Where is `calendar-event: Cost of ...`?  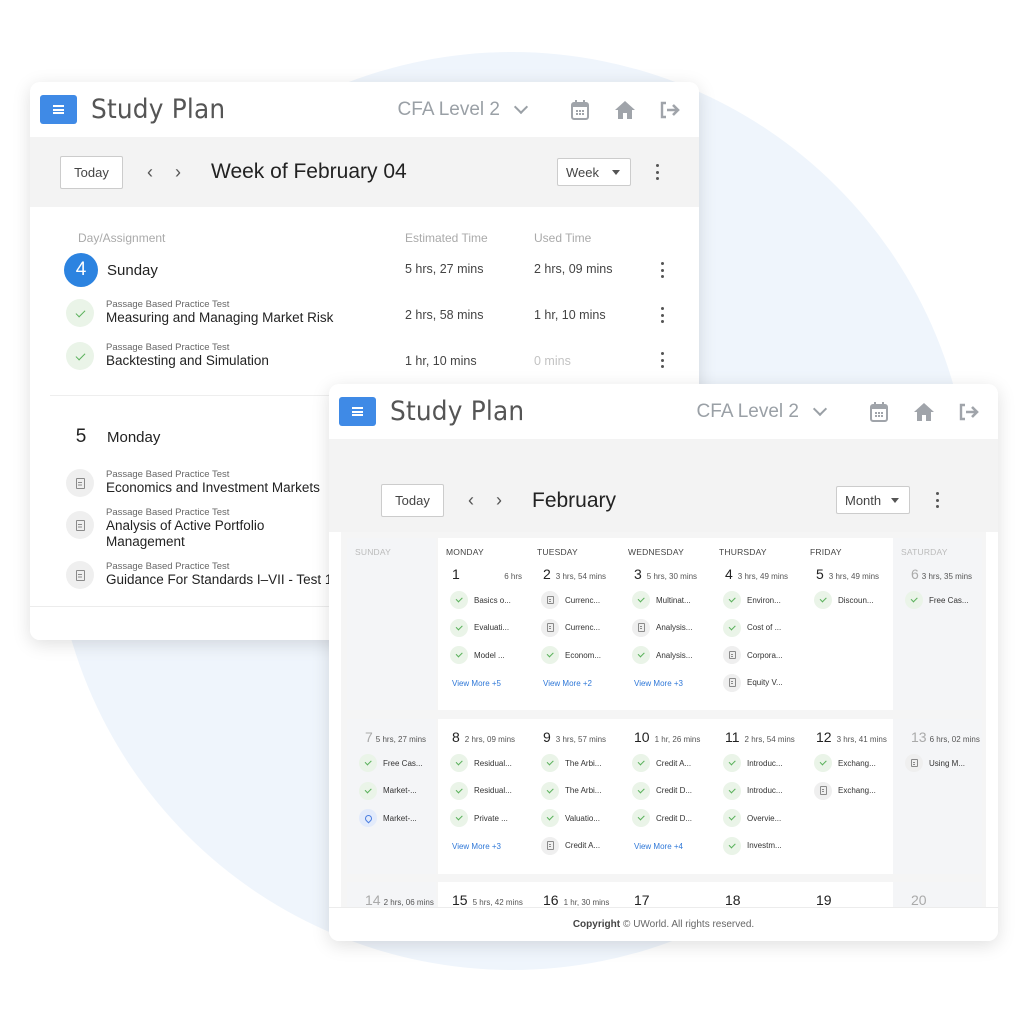 calendar-event: Cost of ... is located at coordinates (752, 627).